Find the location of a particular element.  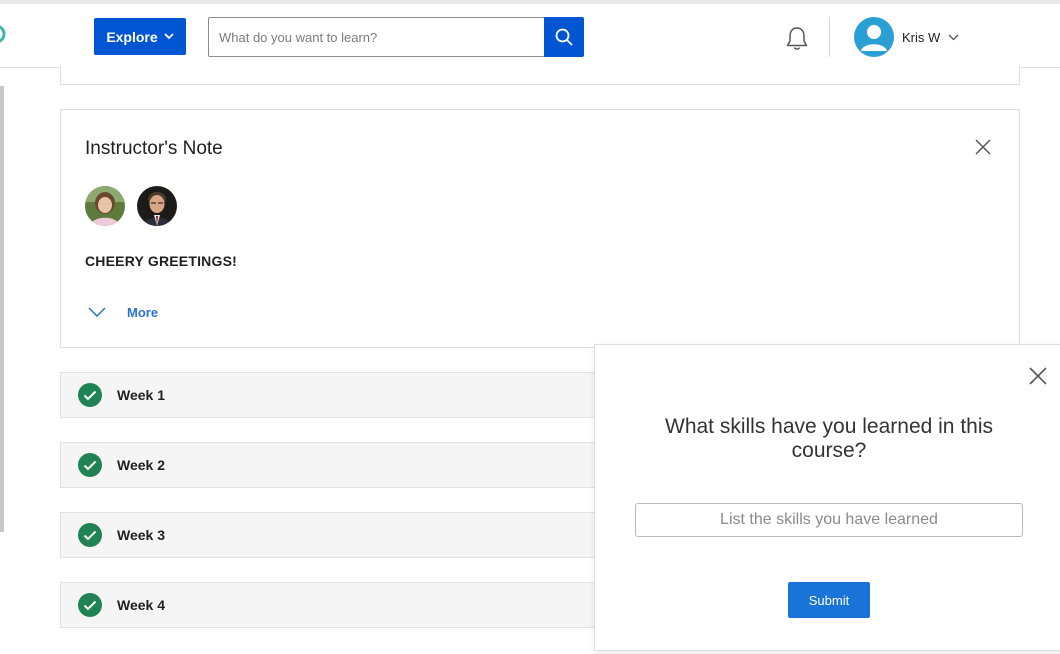

week-label: Week 2 is located at coordinates (141, 465).